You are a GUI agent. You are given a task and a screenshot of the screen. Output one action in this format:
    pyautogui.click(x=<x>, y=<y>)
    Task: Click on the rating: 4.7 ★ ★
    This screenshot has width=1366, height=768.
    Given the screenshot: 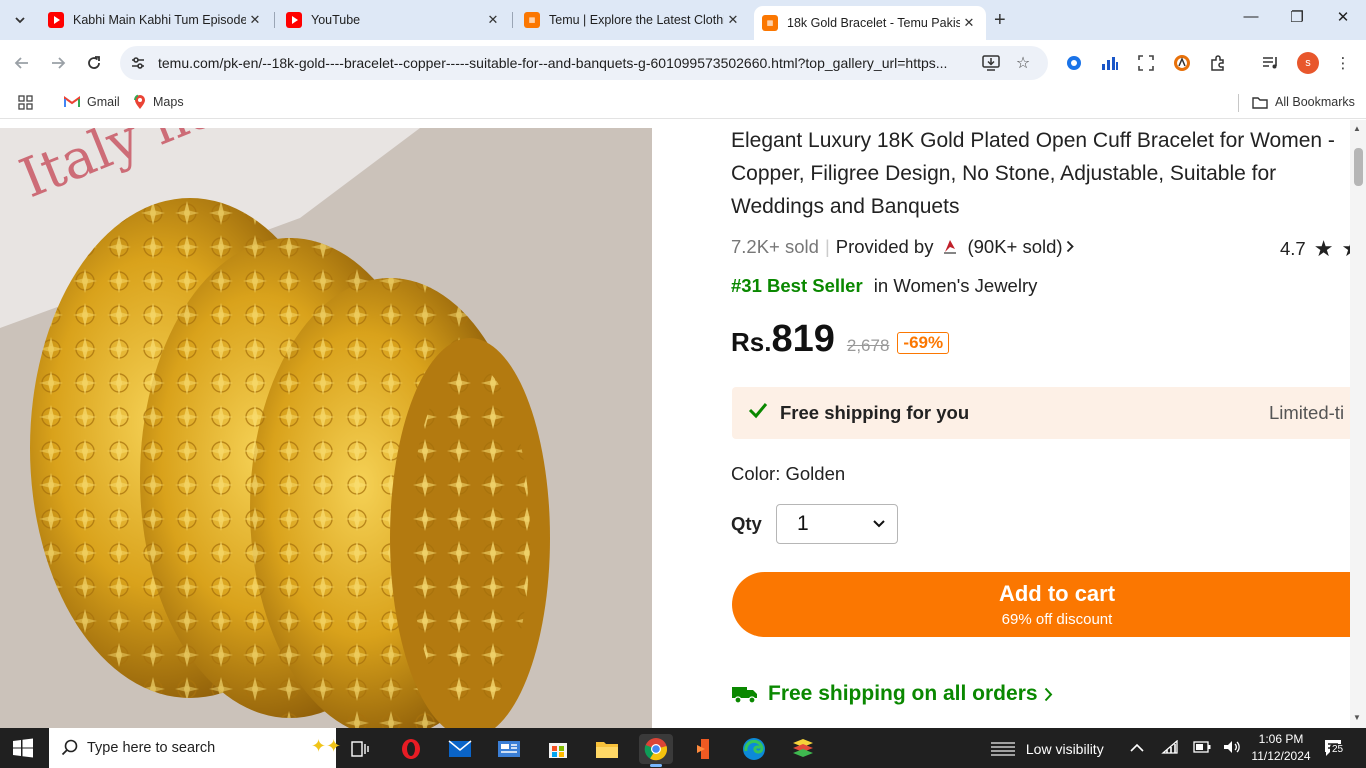 What is the action you would take?
    pyautogui.click(x=1320, y=249)
    